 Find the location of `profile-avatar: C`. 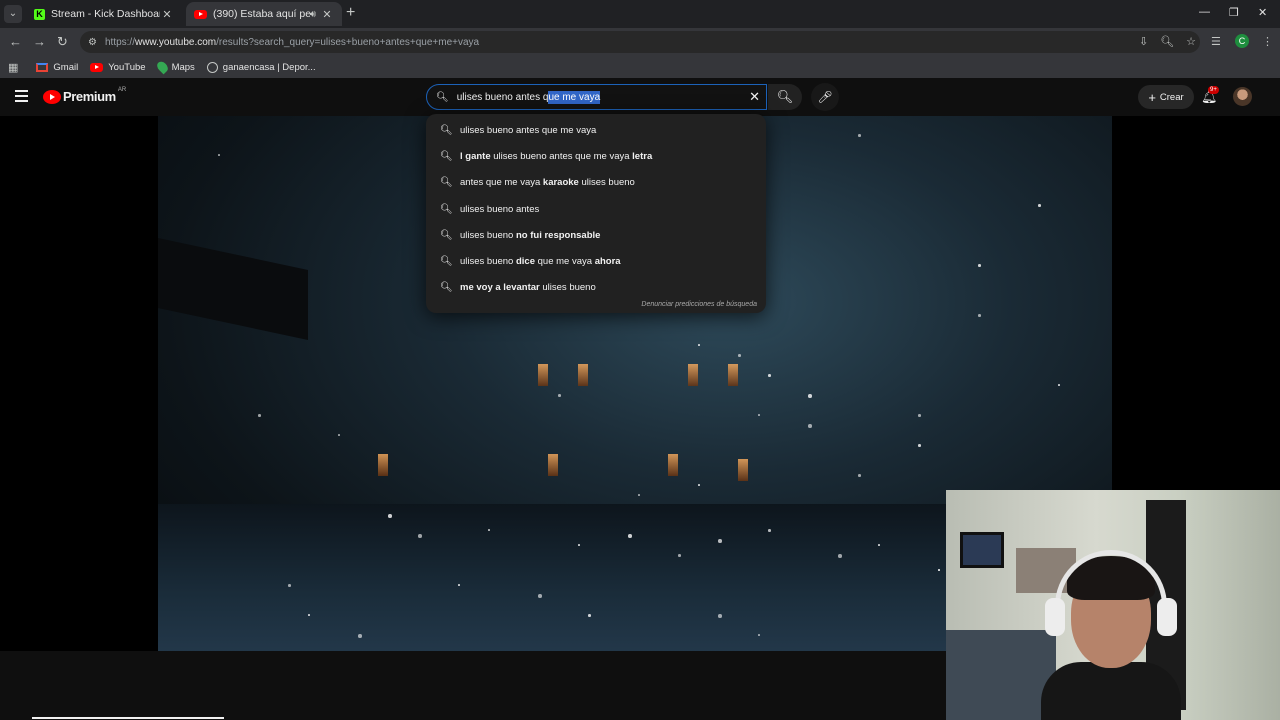

profile-avatar: C is located at coordinates (1242, 41).